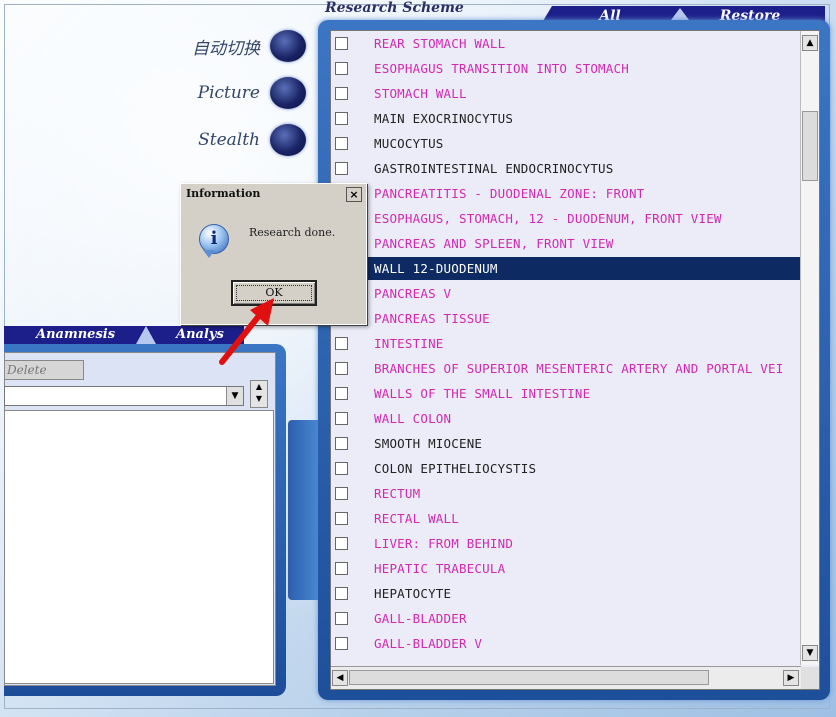  Describe the element at coordinates (566, 468) in the screenshot. I see `list-item: COLON EPITHELIOCYSTIS` at that location.